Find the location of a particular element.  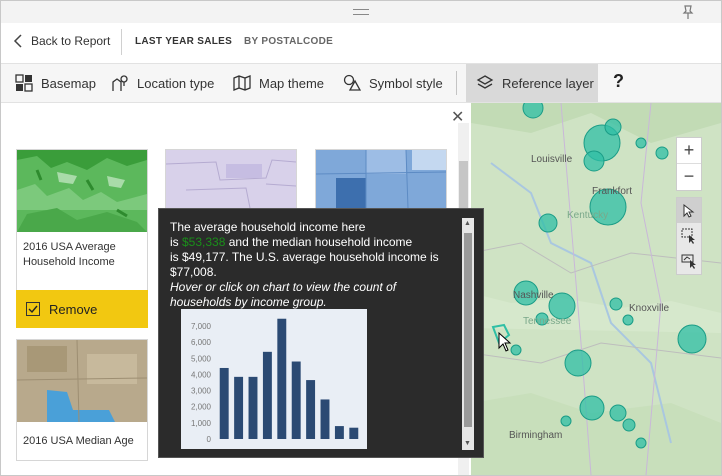

toolbar-basemap-label: Basemap is located at coordinates (68, 83).